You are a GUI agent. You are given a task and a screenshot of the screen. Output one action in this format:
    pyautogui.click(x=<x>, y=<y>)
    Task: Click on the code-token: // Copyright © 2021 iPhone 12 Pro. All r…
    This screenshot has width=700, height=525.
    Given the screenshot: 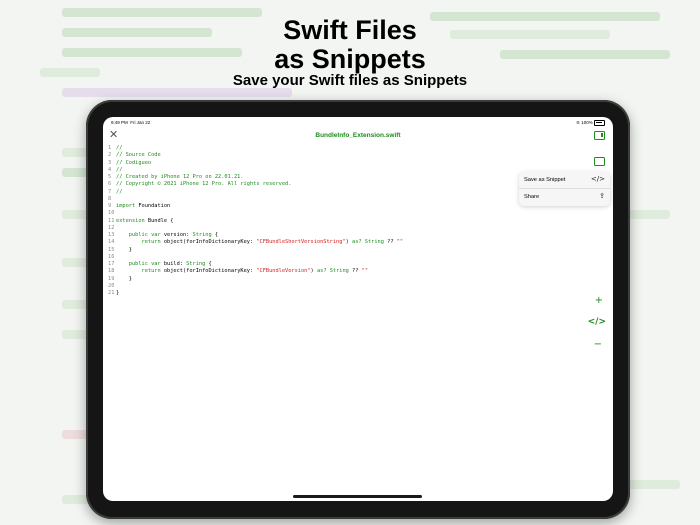 What is the action you would take?
    pyautogui.click(x=204, y=184)
    